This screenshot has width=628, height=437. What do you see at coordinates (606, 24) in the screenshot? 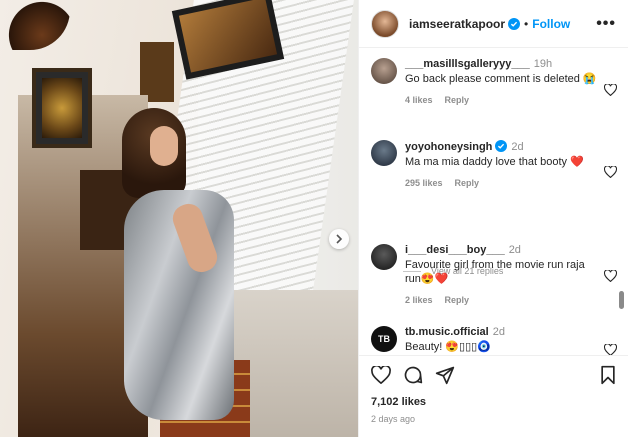
I see `more-options-icon: •••` at bounding box center [606, 24].